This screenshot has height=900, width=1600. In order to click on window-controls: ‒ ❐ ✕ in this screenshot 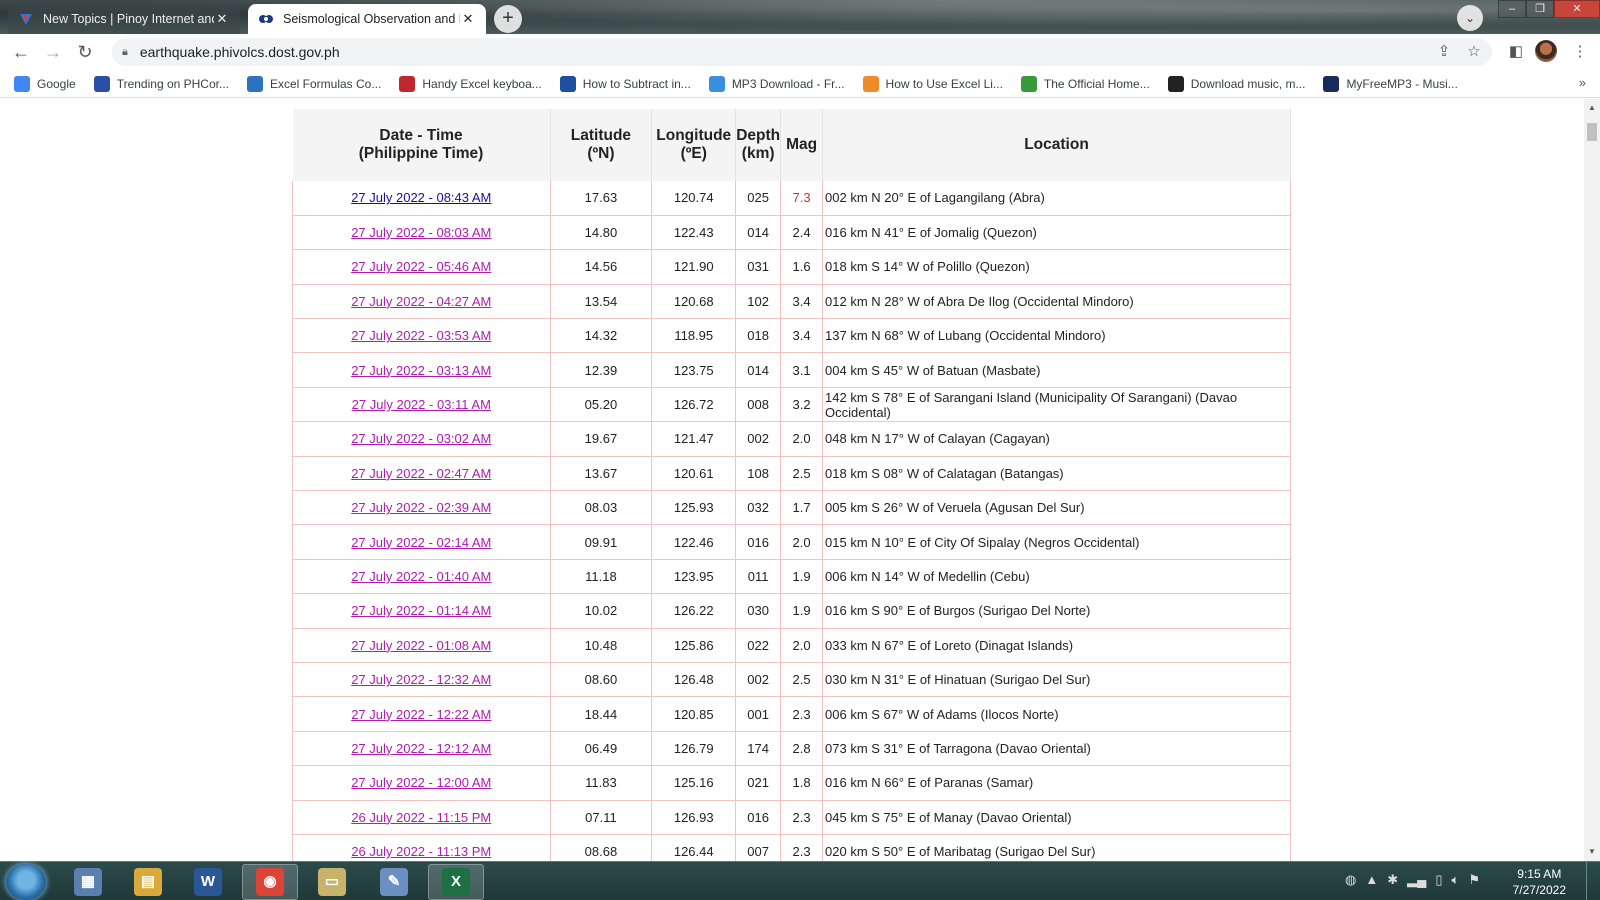, I will do `click(1549, 9)`.